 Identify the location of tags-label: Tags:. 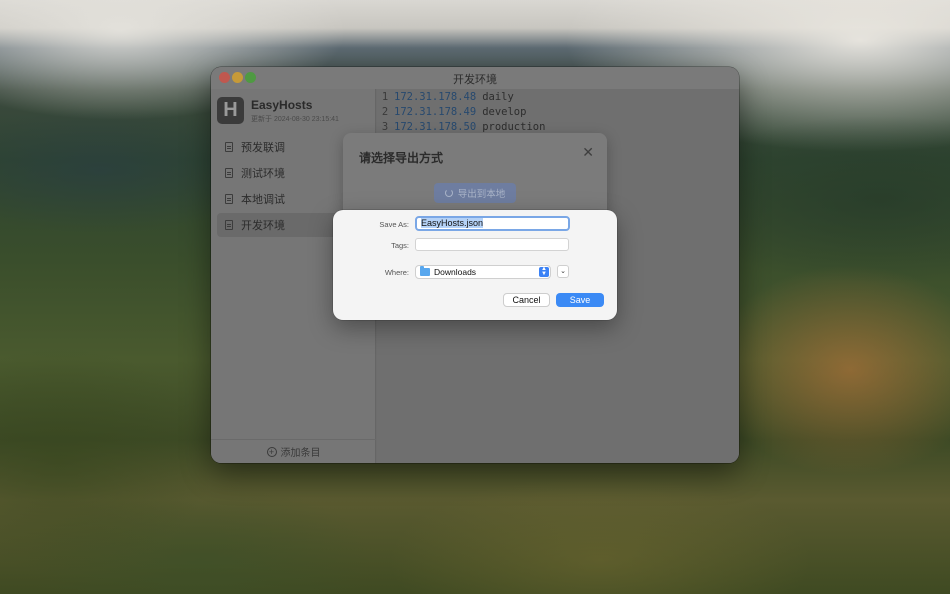
(400, 245).